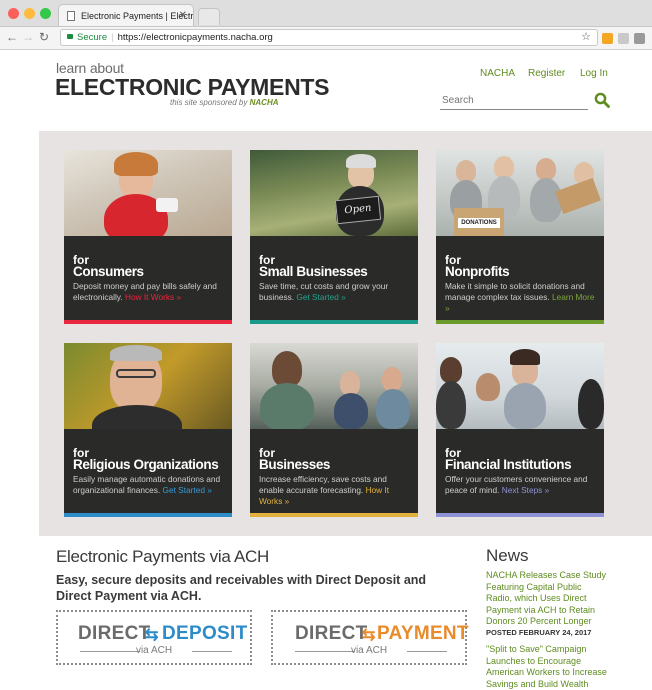  I want to click on nav-link-login: Log In, so click(594, 73).